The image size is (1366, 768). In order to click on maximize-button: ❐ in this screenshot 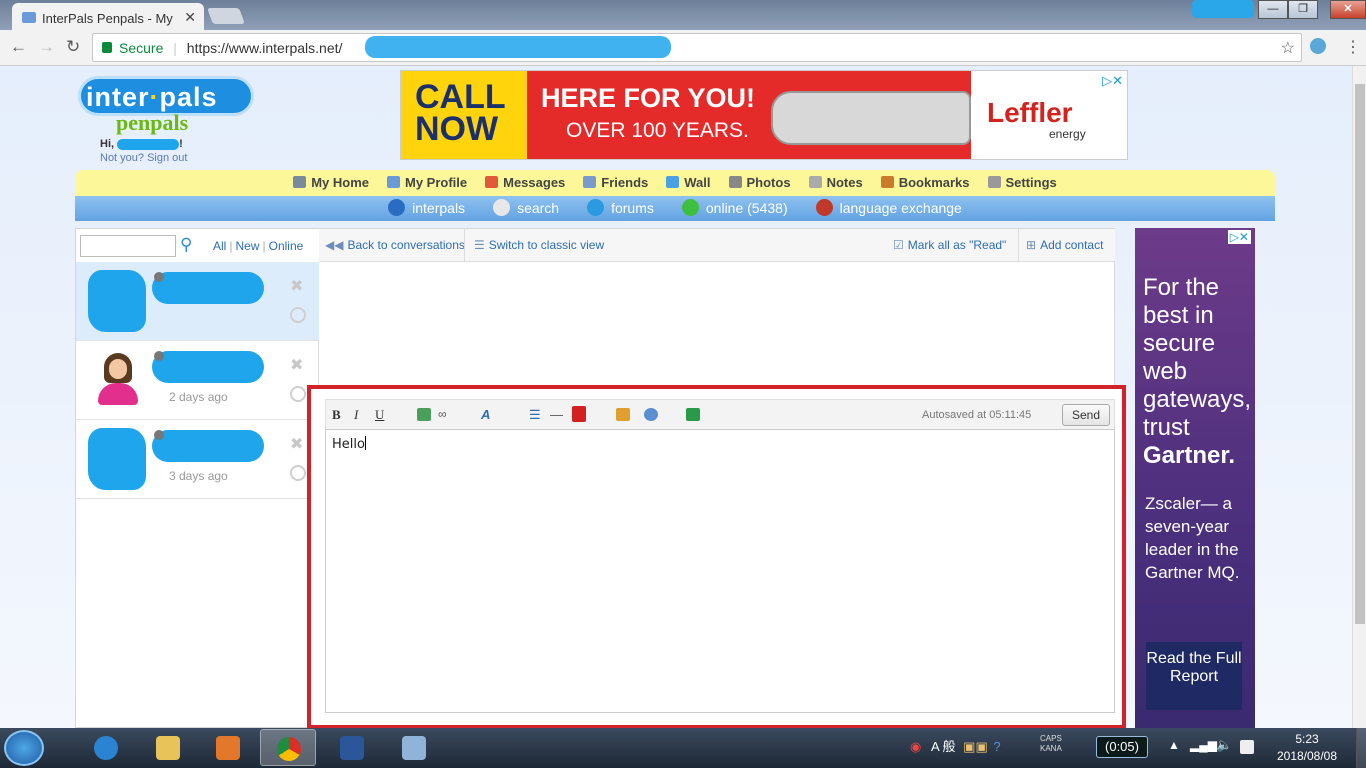, I will do `click(1303, 9)`.